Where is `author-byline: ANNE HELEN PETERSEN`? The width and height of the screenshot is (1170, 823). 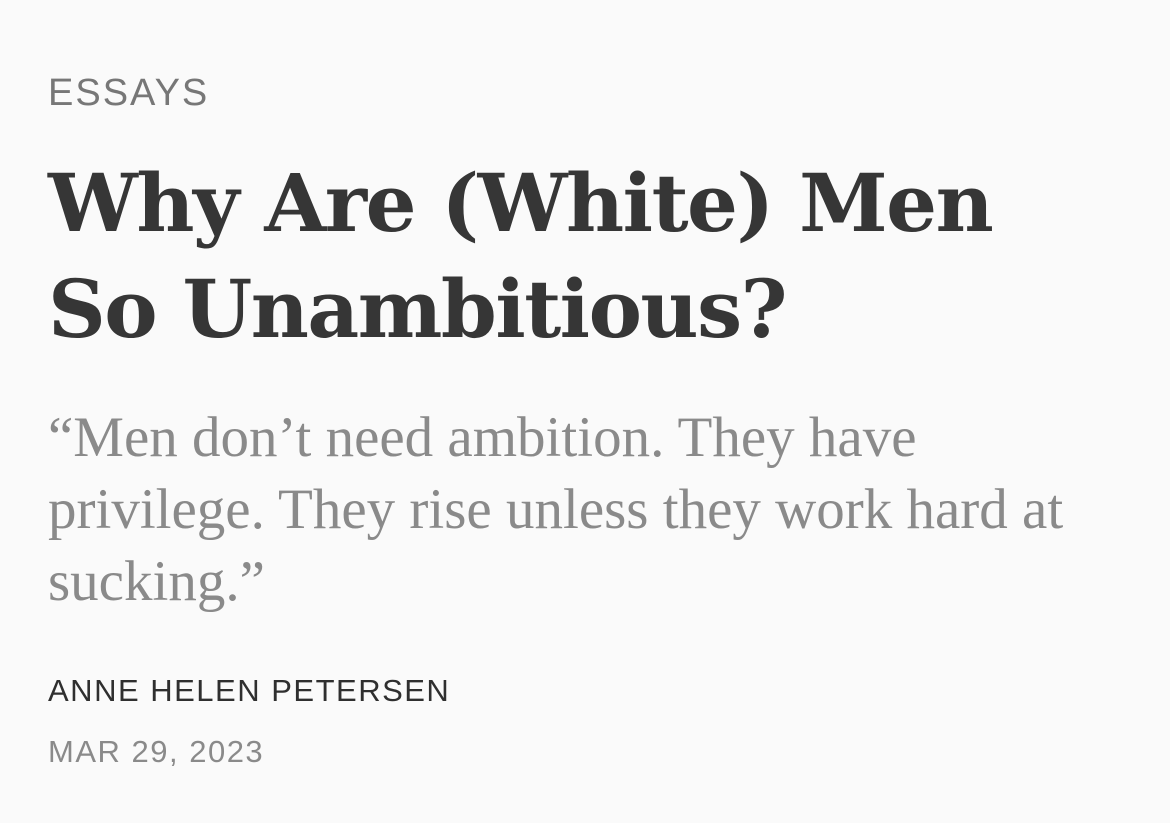
author-byline: ANNE HELEN PETERSEN is located at coordinates (249, 691).